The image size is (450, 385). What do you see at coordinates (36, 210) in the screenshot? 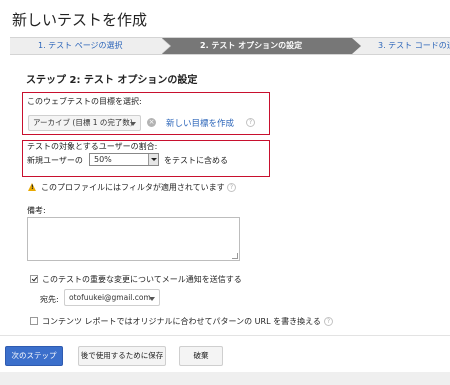
I see `notes-label: 備考:` at bounding box center [36, 210].